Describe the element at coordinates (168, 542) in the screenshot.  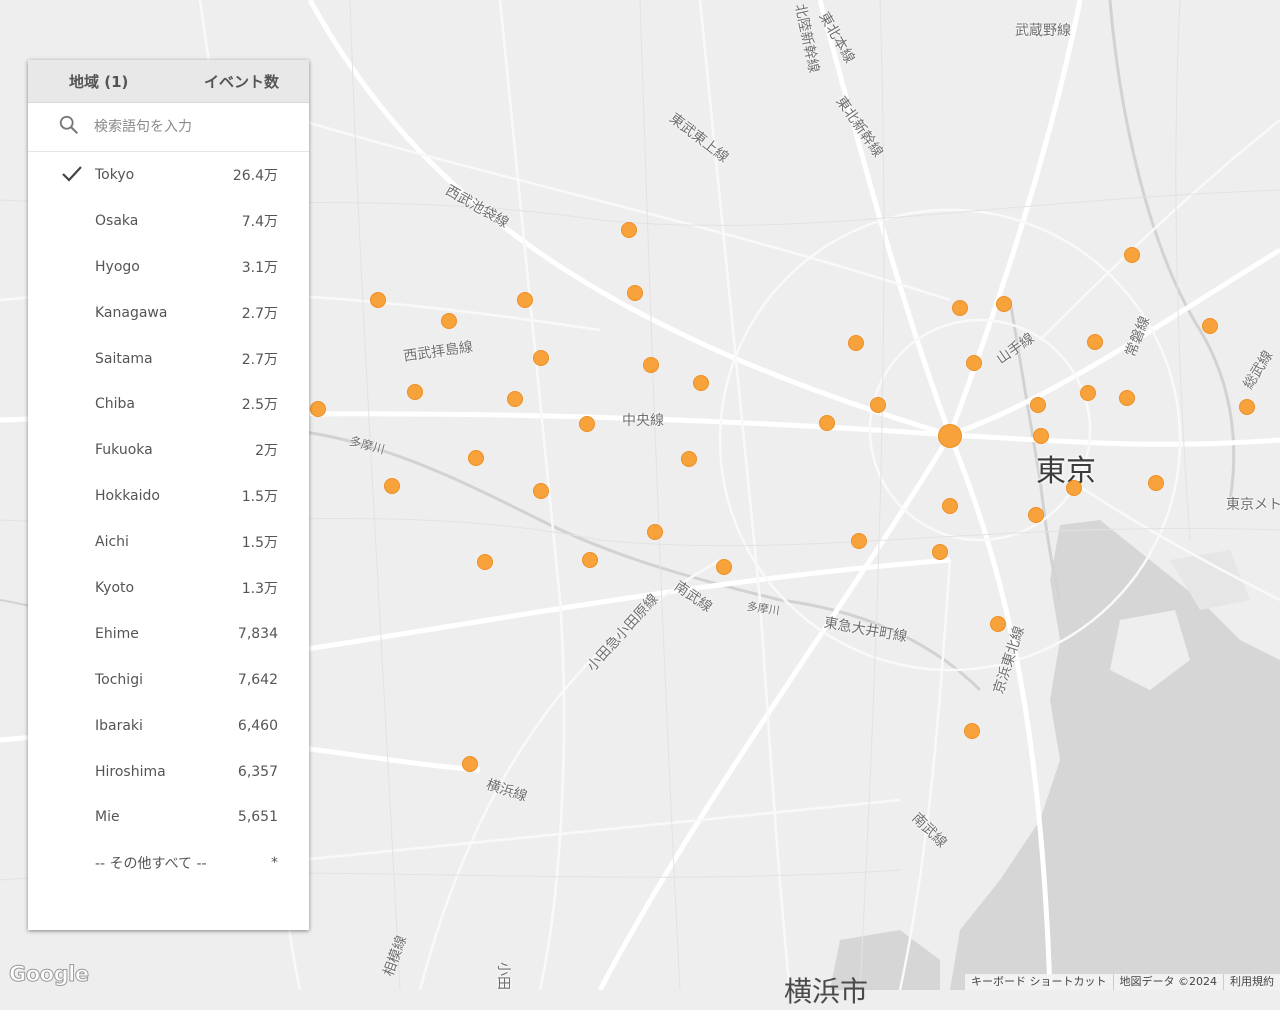
I see `region-row: Aichi 1.5万` at that location.